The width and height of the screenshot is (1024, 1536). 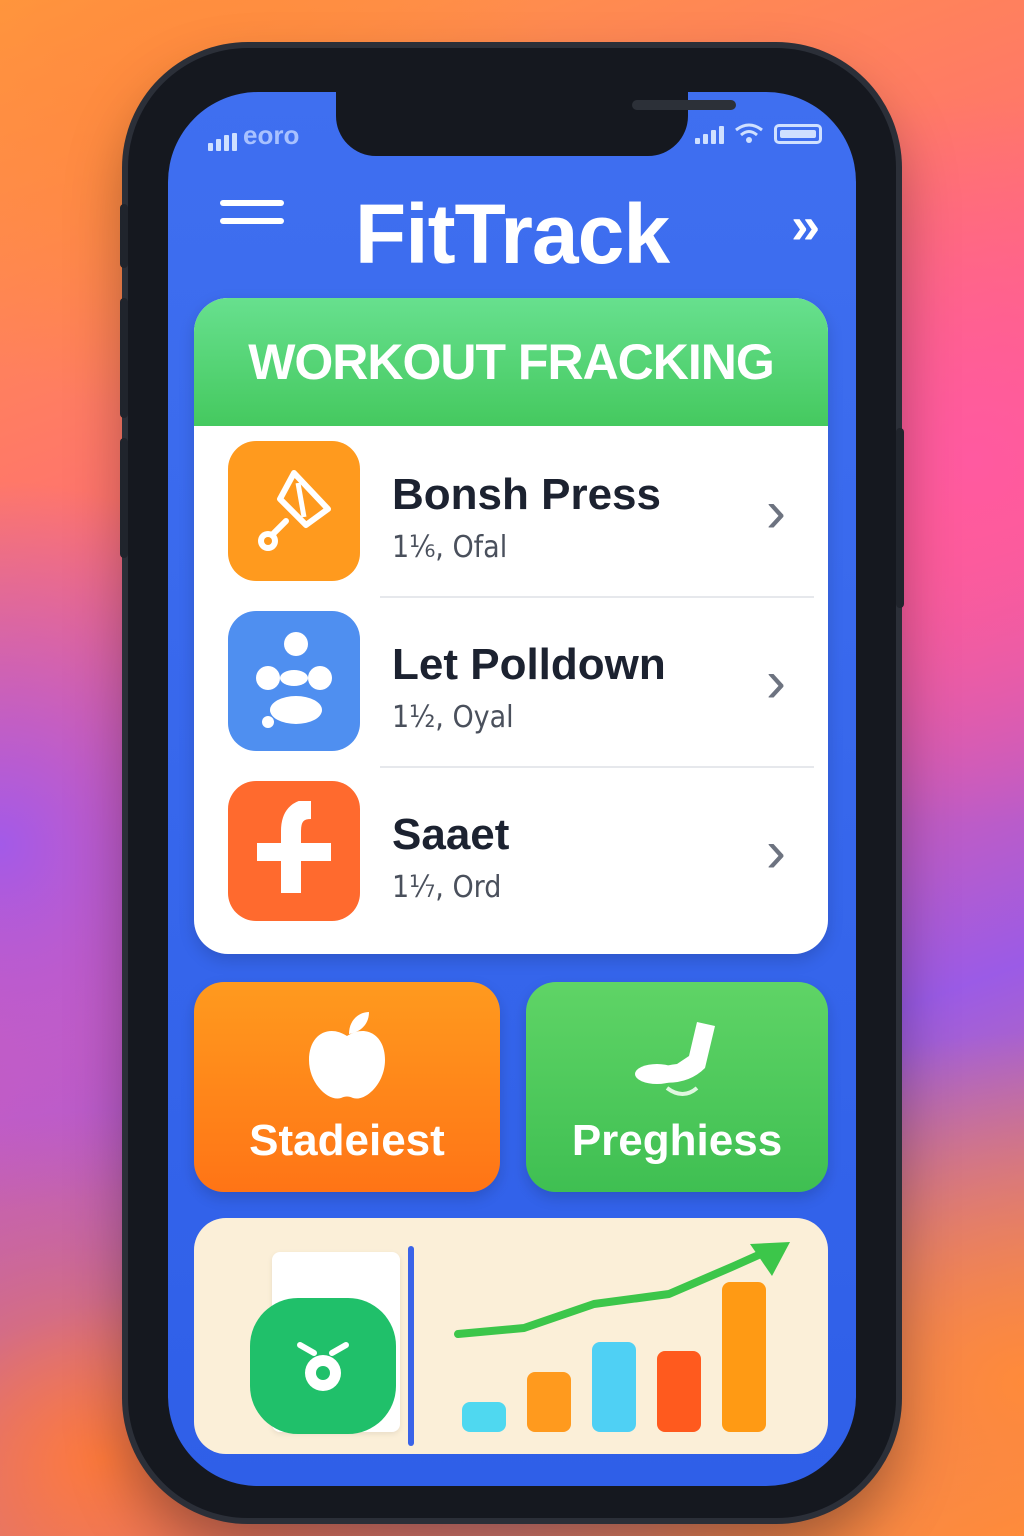 I want to click on shoe-icon, so click(x=675, y=1059).